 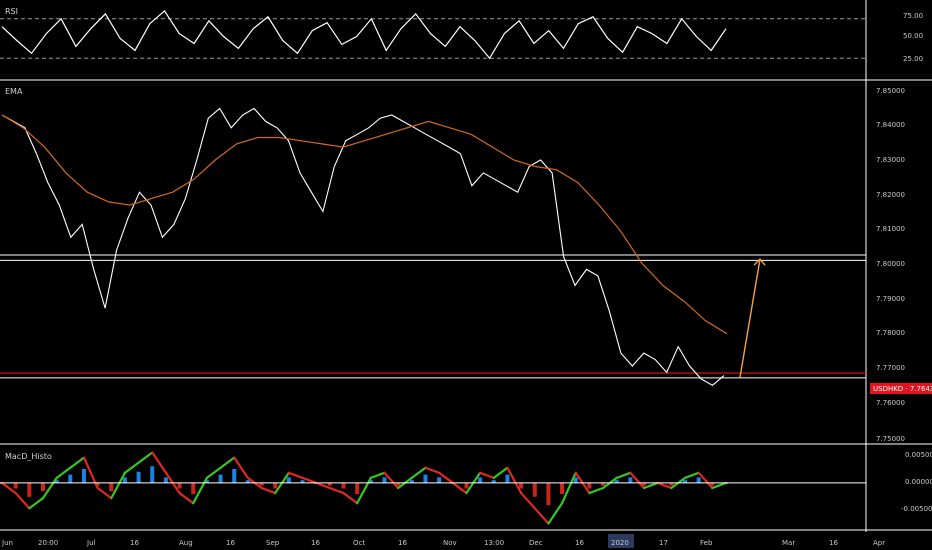 What do you see at coordinates (890, 195) in the screenshot?
I see `price-axis-7.82: 7.82000` at bounding box center [890, 195].